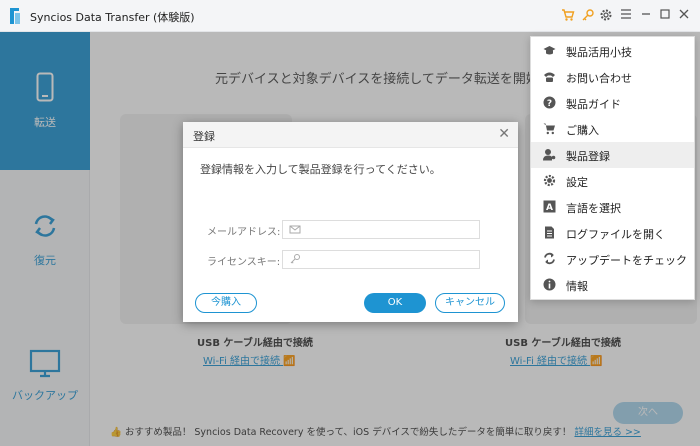 The width and height of the screenshot is (700, 446). What do you see at coordinates (626, 16) in the screenshot?
I see `menu-icon` at bounding box center [626, 16].